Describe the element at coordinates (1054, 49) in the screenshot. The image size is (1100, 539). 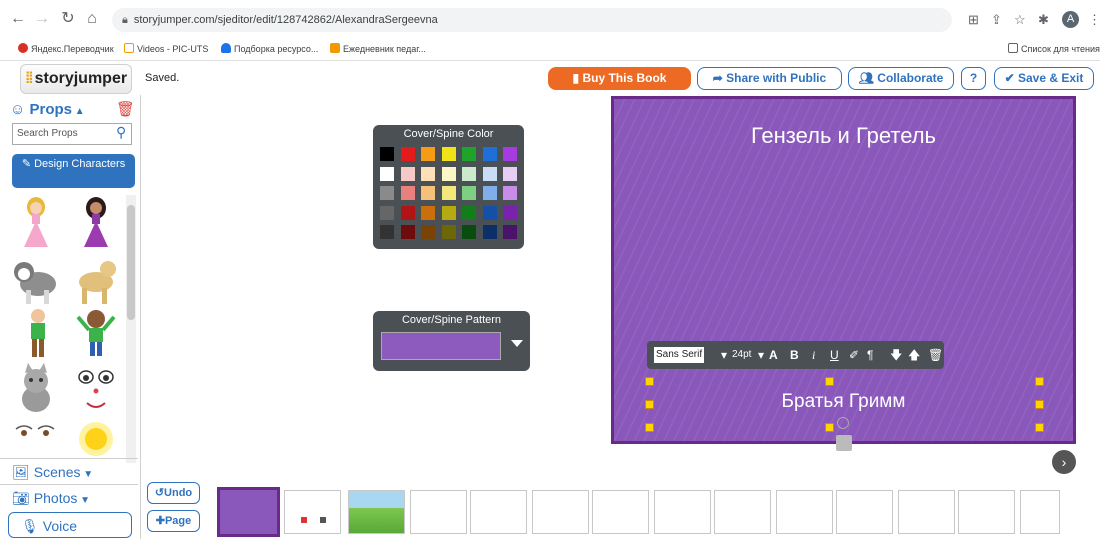
I see `reading-list: Список для чтения` at that location.